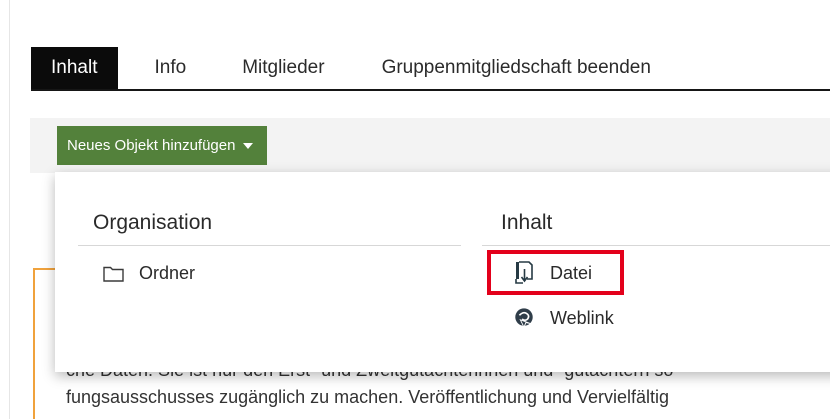 Image resolution: width=830 pixels, height=419 pixels. I want to click on left-divider, so click(9, 209).